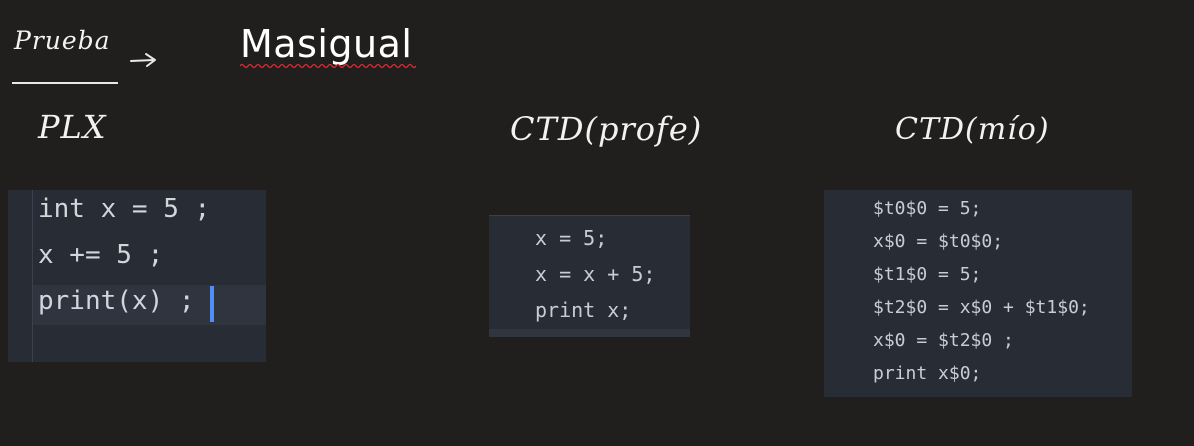 The height and width of the screenshot is (446, 1194). What do you see at coordinates (972, 129) in the screenshot?
I see `ctd-mio-column-label: CTD(mío)` at bounding box center [972, 129].